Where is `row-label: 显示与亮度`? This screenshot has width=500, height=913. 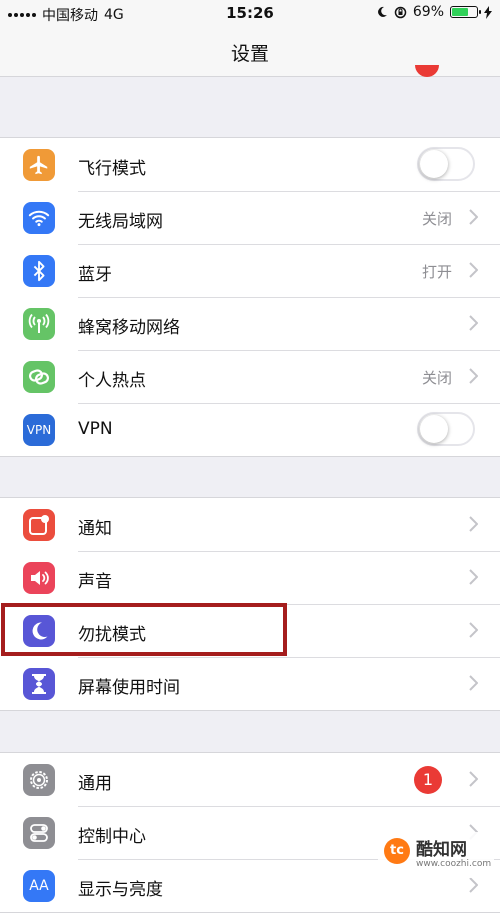 row-label: 显示与亮度 is located at coordinates (120, 890).